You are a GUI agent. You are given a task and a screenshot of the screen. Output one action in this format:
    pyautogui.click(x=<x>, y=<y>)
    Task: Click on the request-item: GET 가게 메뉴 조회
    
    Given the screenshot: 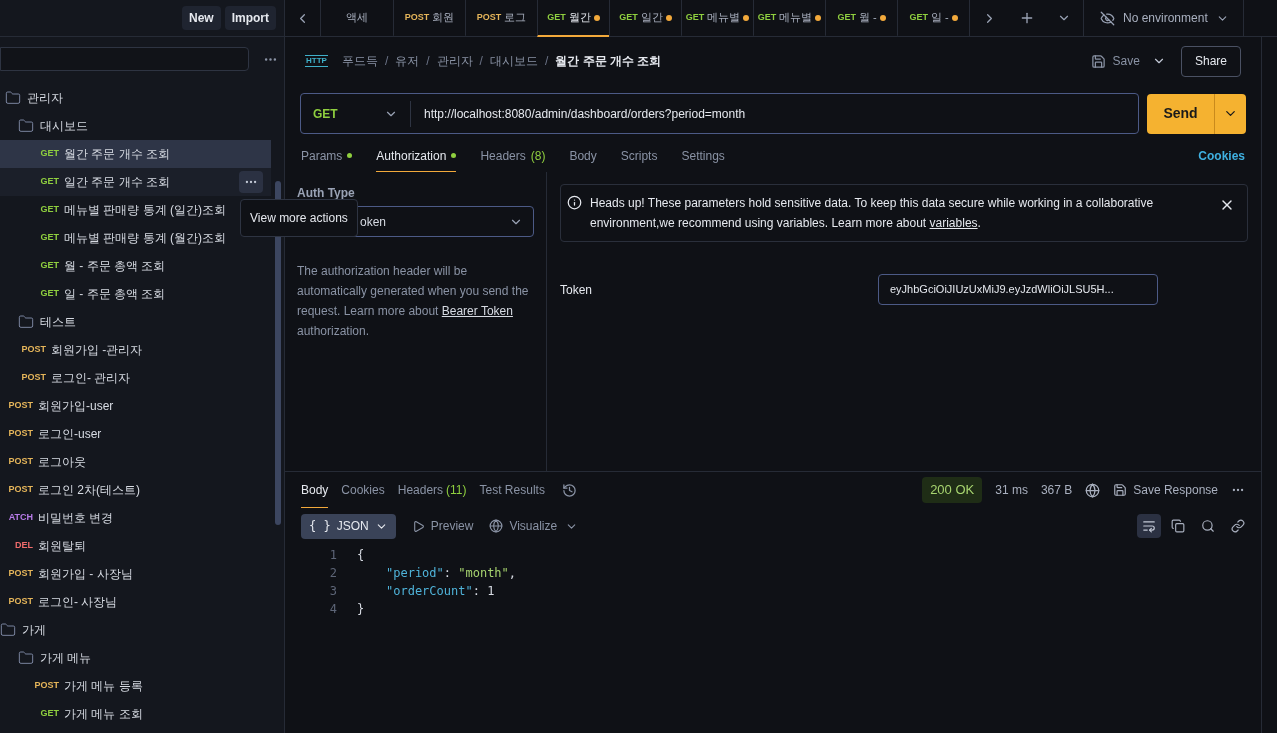 What is the action you would take?
    pyautogui.click(x=135, y=714)
    